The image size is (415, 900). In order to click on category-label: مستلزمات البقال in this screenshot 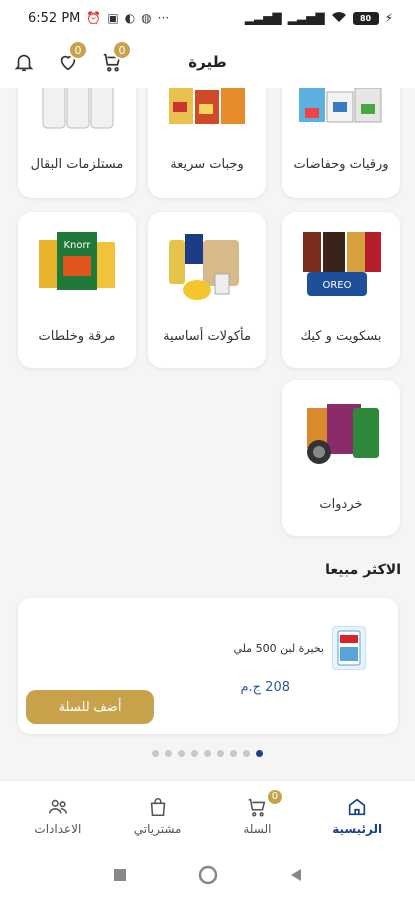, I will do `click(77, 164)`.